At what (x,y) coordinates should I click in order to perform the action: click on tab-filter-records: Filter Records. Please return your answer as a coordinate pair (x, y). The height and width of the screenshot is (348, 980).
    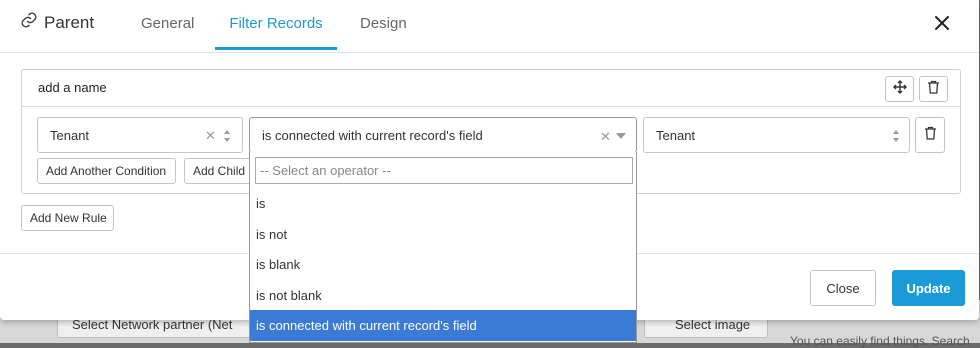
    Looking at the image, I should click on (276, 25).